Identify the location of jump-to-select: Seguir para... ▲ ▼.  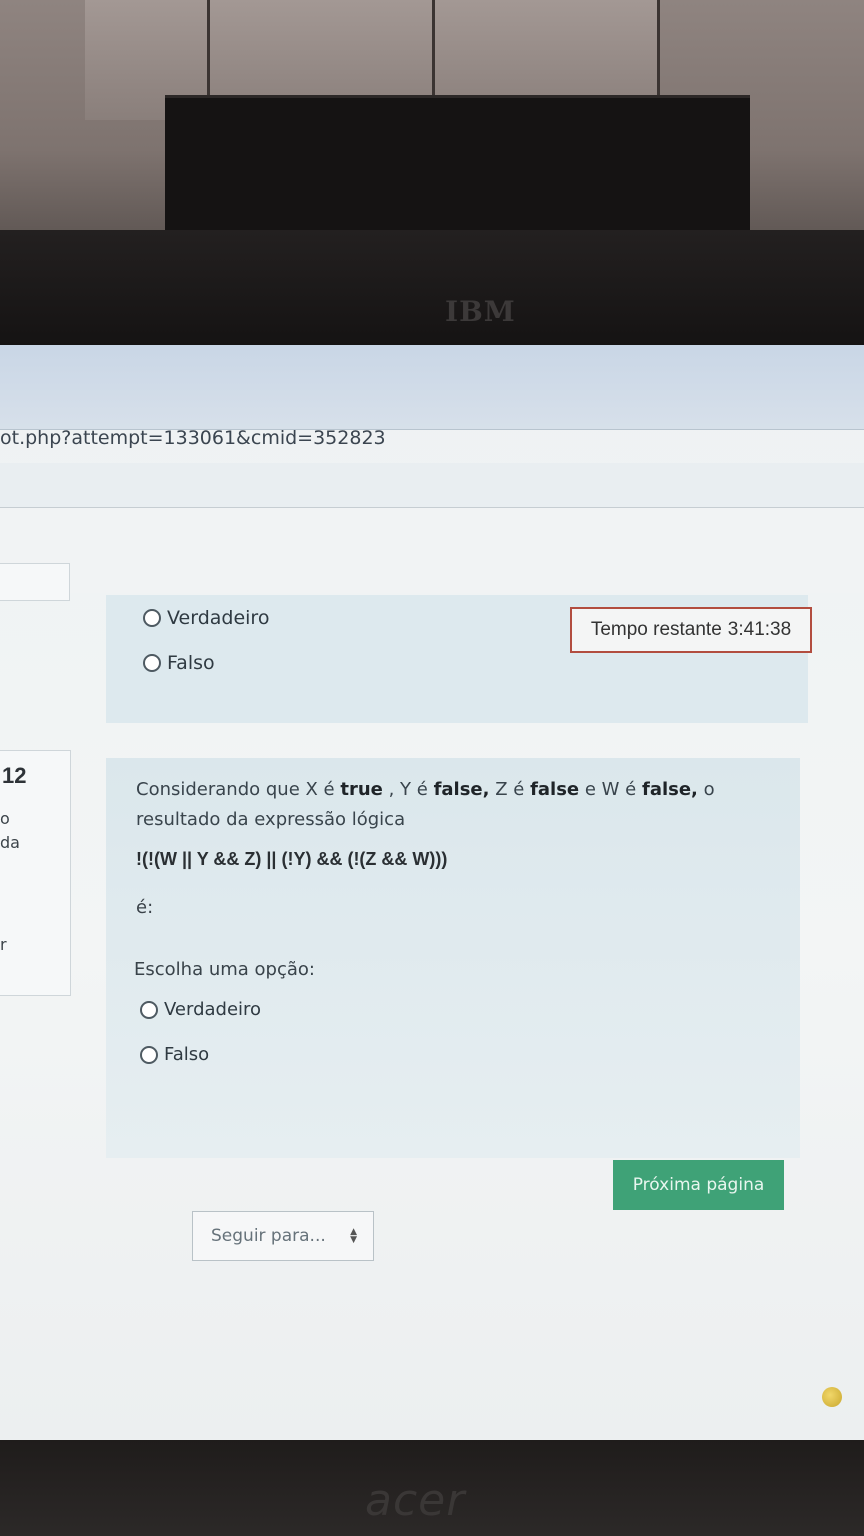
(283, 1236).